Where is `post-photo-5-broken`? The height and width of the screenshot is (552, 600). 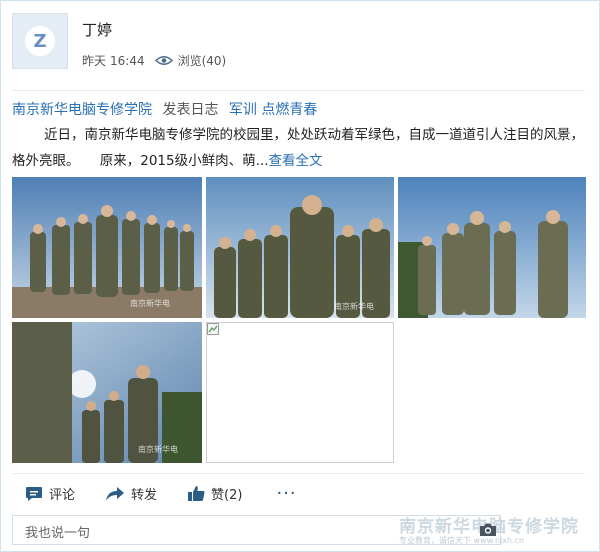
post-photo-5-broken is located at coordinates (300, 392).